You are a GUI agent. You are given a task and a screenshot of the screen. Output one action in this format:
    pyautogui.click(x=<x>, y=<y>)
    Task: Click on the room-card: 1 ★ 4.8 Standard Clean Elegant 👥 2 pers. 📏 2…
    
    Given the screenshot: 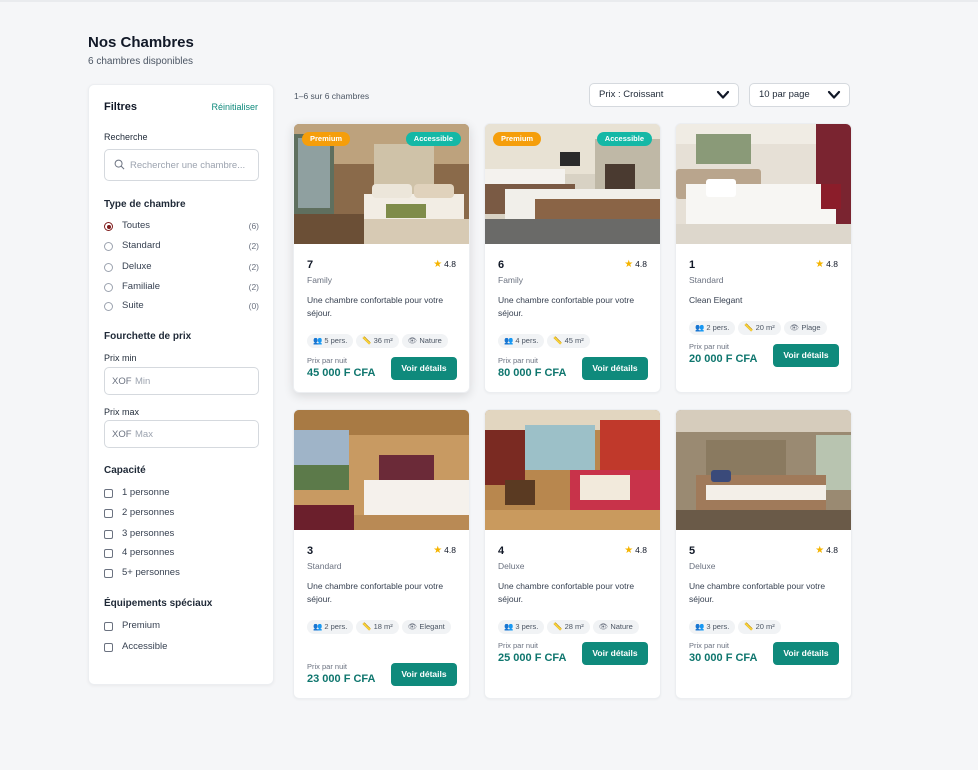 What is the action you would take?
    pyautogui.click(x=763, y=258)
    